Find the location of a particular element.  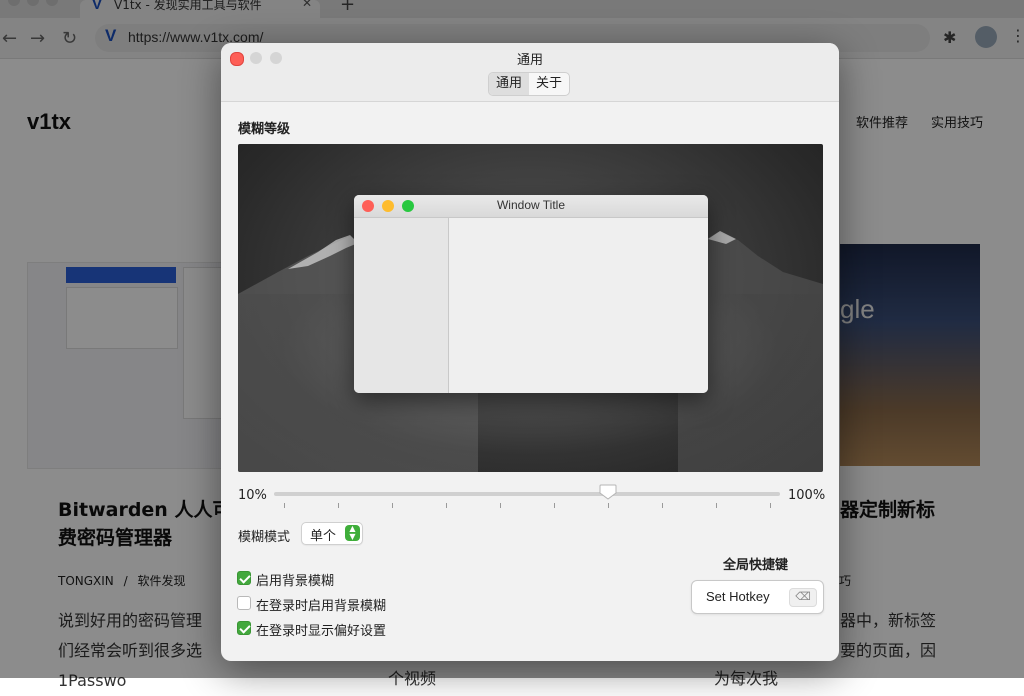

window-title: 通用 is located at coordinates (529, 60).